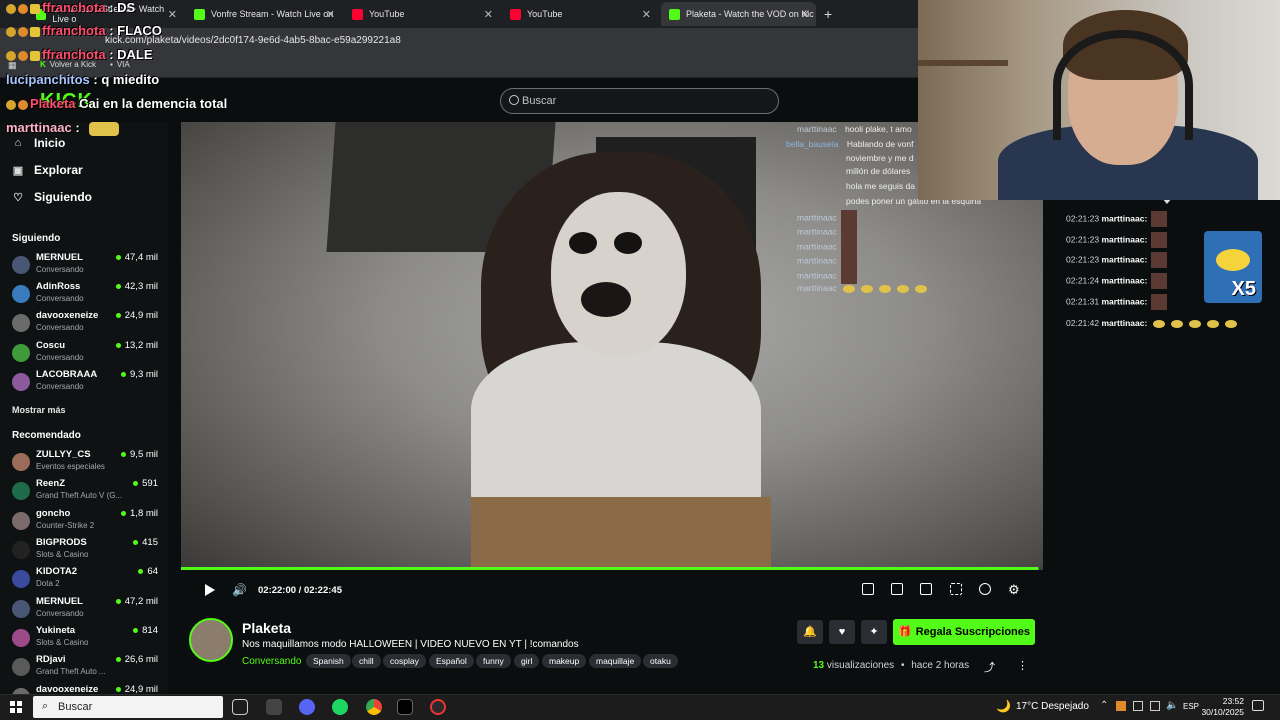 The image size is (1280, 720). Describe the element at coordinates (144, 374) in the screenshot. I see `viewer-count-text: 9,3 mil` at that location.